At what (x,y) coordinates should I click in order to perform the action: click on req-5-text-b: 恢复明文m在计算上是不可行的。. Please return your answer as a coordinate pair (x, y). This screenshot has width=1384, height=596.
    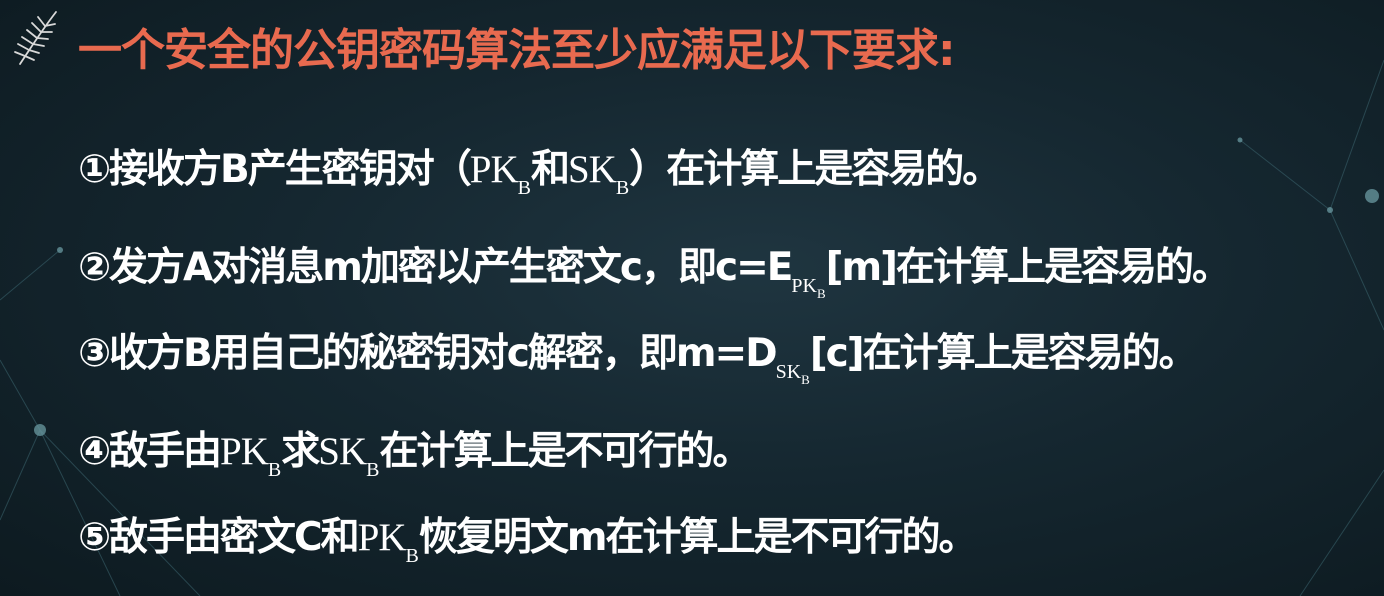
    Looking at the image, I should click on (698, 537).